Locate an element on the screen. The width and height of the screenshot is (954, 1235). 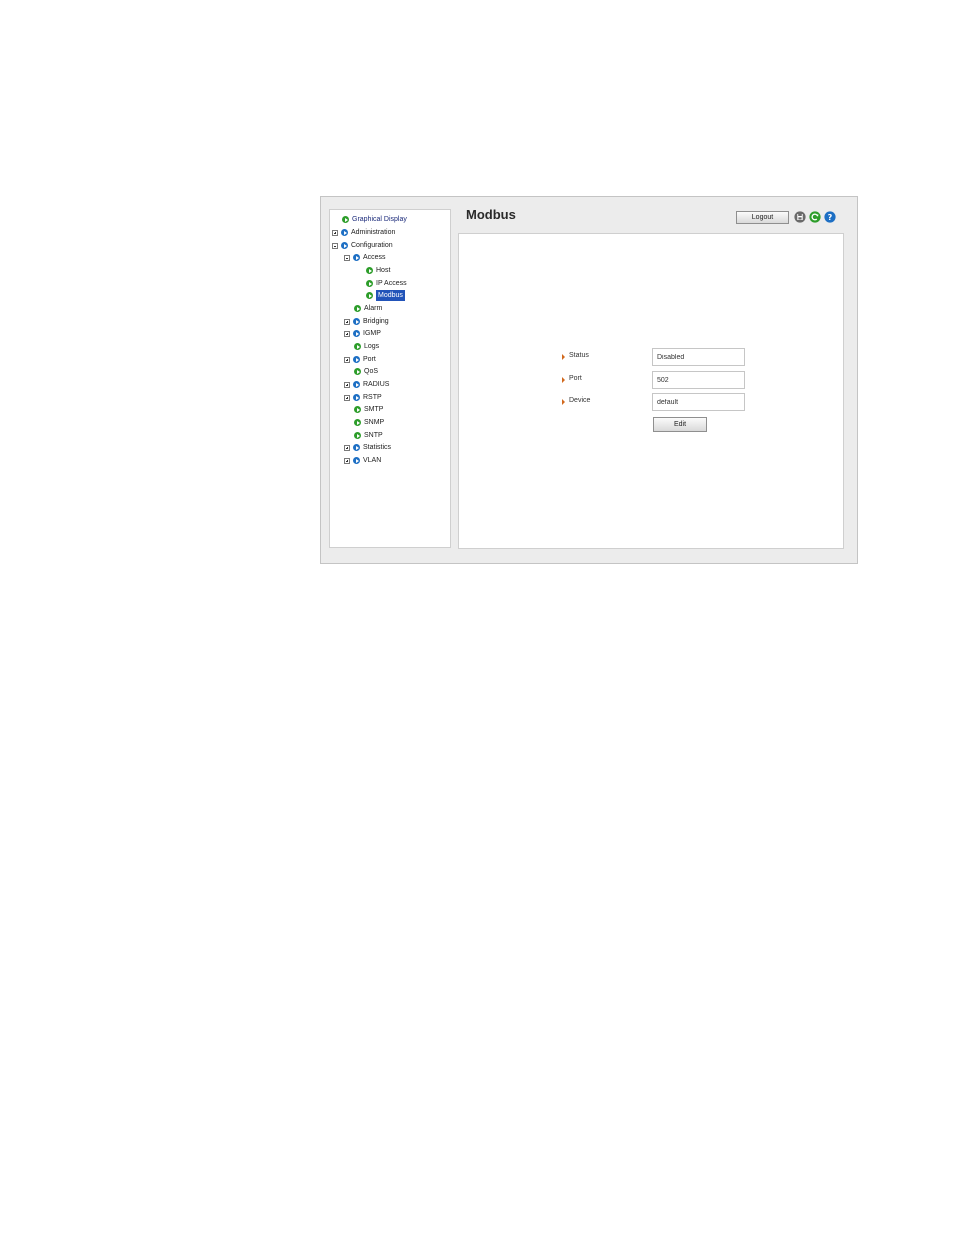
nav-item-bridging: Bridging is located at coordinates (366, 321).